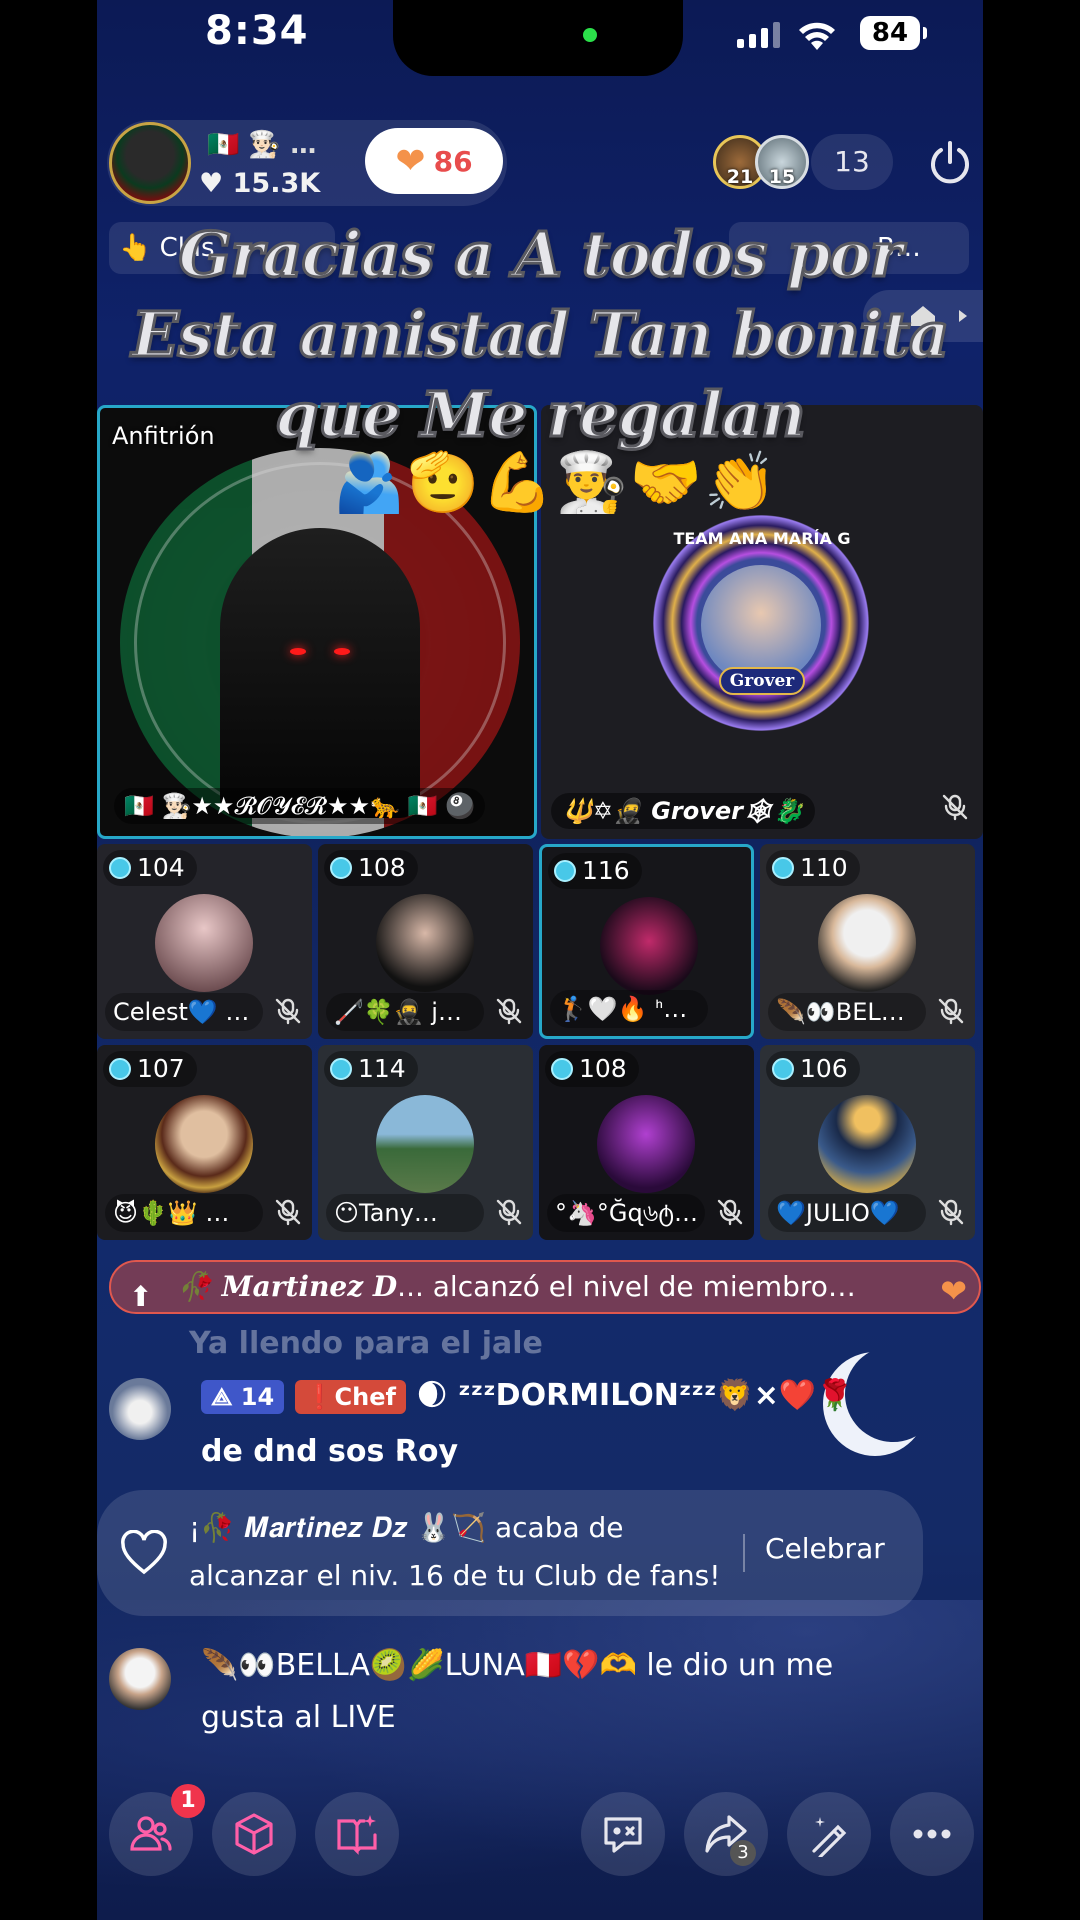 This screenshot has height=1920, width=1080. I want to click on guest-seat: 106 💙JULIO💙, so click(867, 1142).